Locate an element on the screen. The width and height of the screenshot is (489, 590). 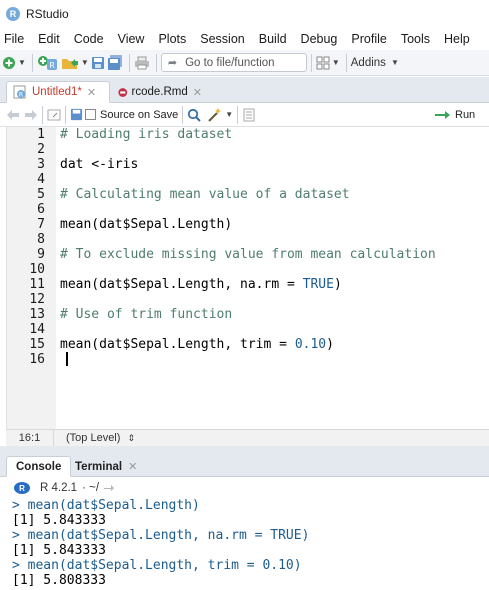
editor-toolbar: Source on Save ▼ Run is located at coordinates (244, 115).